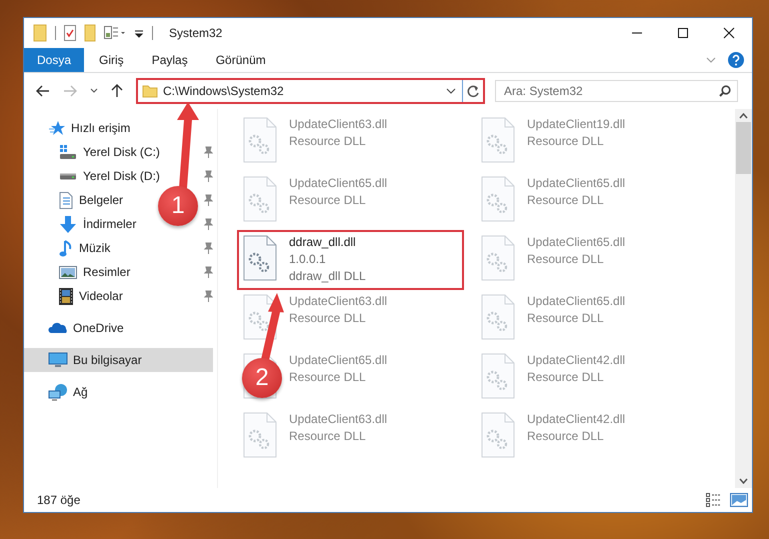 This screenshot has height=539, width=769. Describe the element at coordinates (150, 91) in the screenshot. I see `folder-icon` at that location.